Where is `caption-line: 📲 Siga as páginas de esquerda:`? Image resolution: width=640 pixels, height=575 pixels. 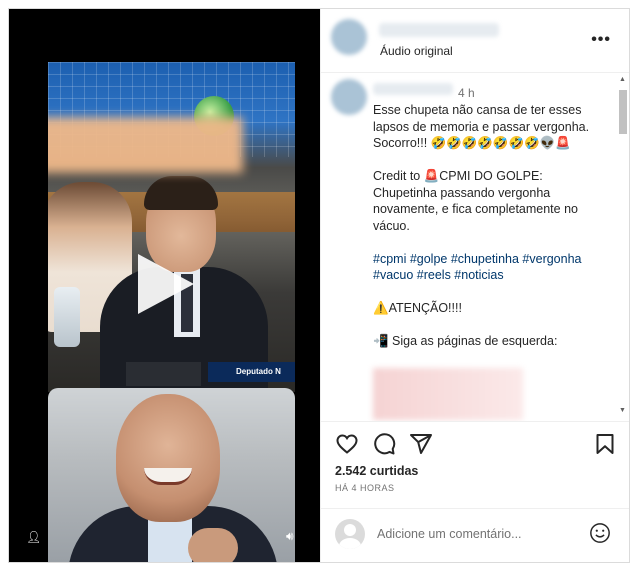
caption-line: 📲 Siga as páginas de esquerda: is located at coordinates (465, 341).